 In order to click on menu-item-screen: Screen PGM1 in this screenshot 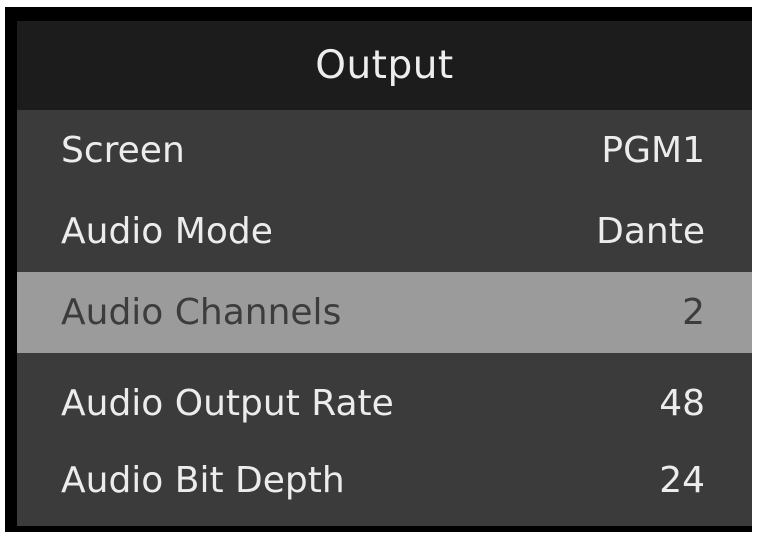, I will do `click(384, 150)`.